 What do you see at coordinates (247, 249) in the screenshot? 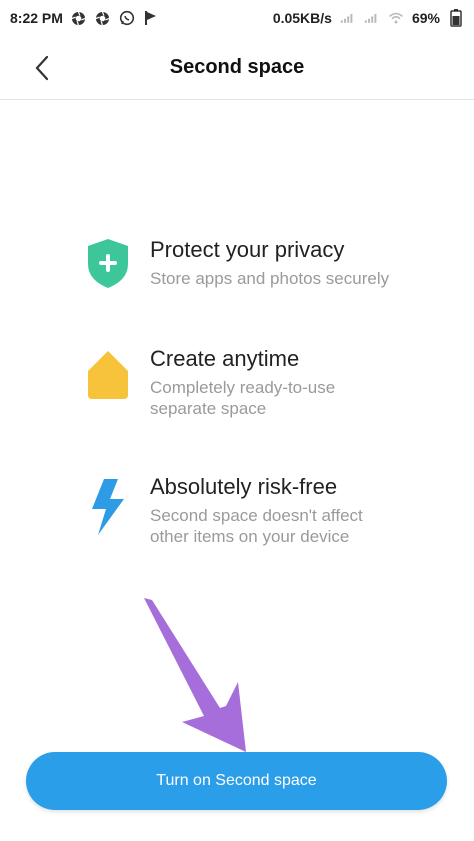
I see `feature-title: Protect your privacy` at bounding box center [247, 249].